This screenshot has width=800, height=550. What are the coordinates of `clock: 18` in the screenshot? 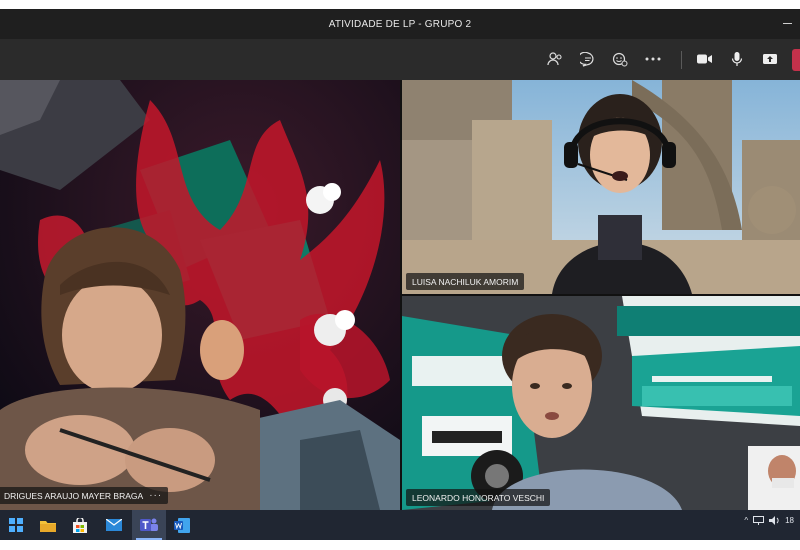 It's located at (789, 520).